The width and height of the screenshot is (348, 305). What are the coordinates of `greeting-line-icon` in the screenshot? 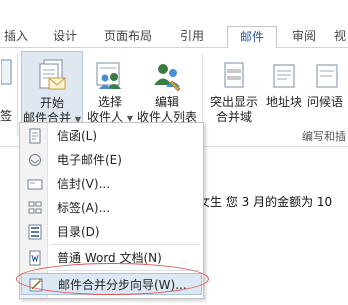 It's located at (327, 77).